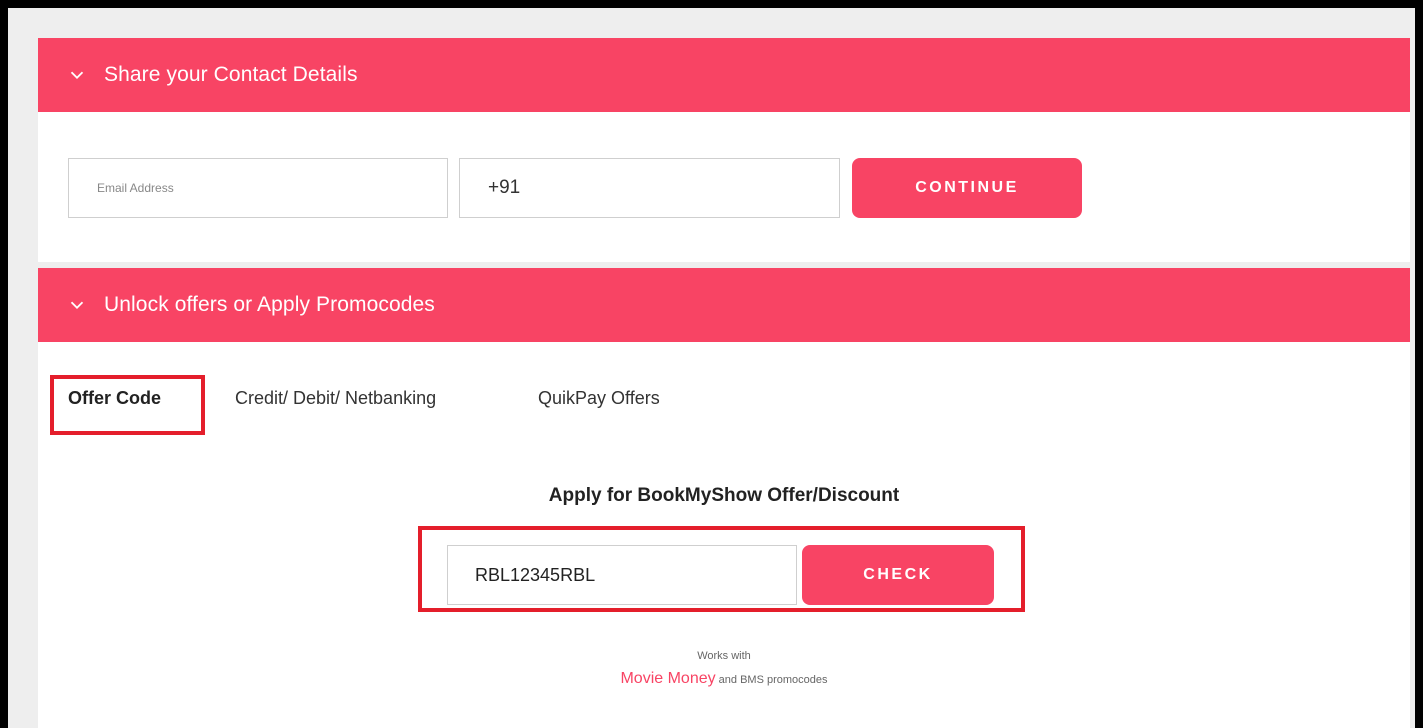 This screenshot has width=1423, height=728. What do you see at coordinates (599, 398) in the screenshot?
I see `tab-quikpay-offers: QuikPay Offers` at bounding box center [599, 398].